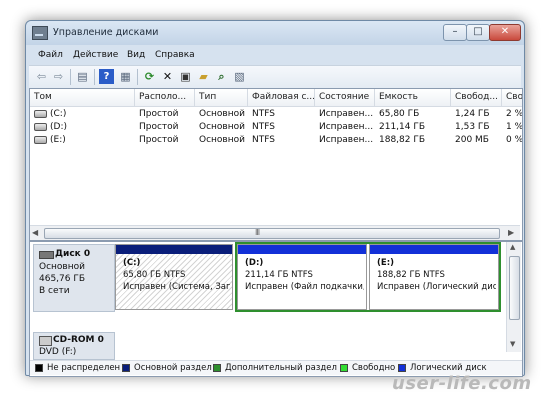 The image size is (550, 403). I want to click on capacity-cell: 211,14 ГБ, so click(402, 127).